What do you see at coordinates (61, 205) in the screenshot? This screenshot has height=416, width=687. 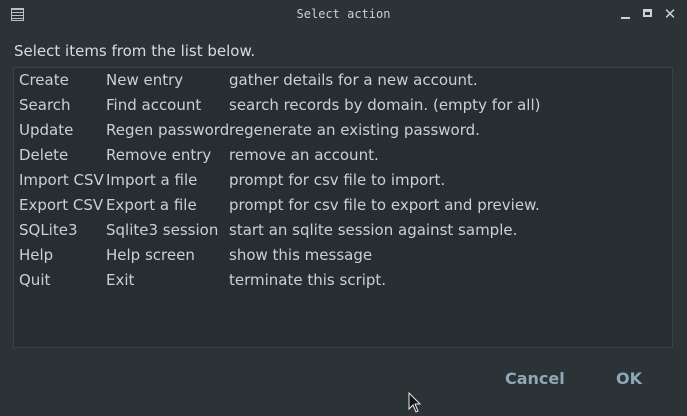 I see `item-name: Export CSV` at bounding box center [61, 205].